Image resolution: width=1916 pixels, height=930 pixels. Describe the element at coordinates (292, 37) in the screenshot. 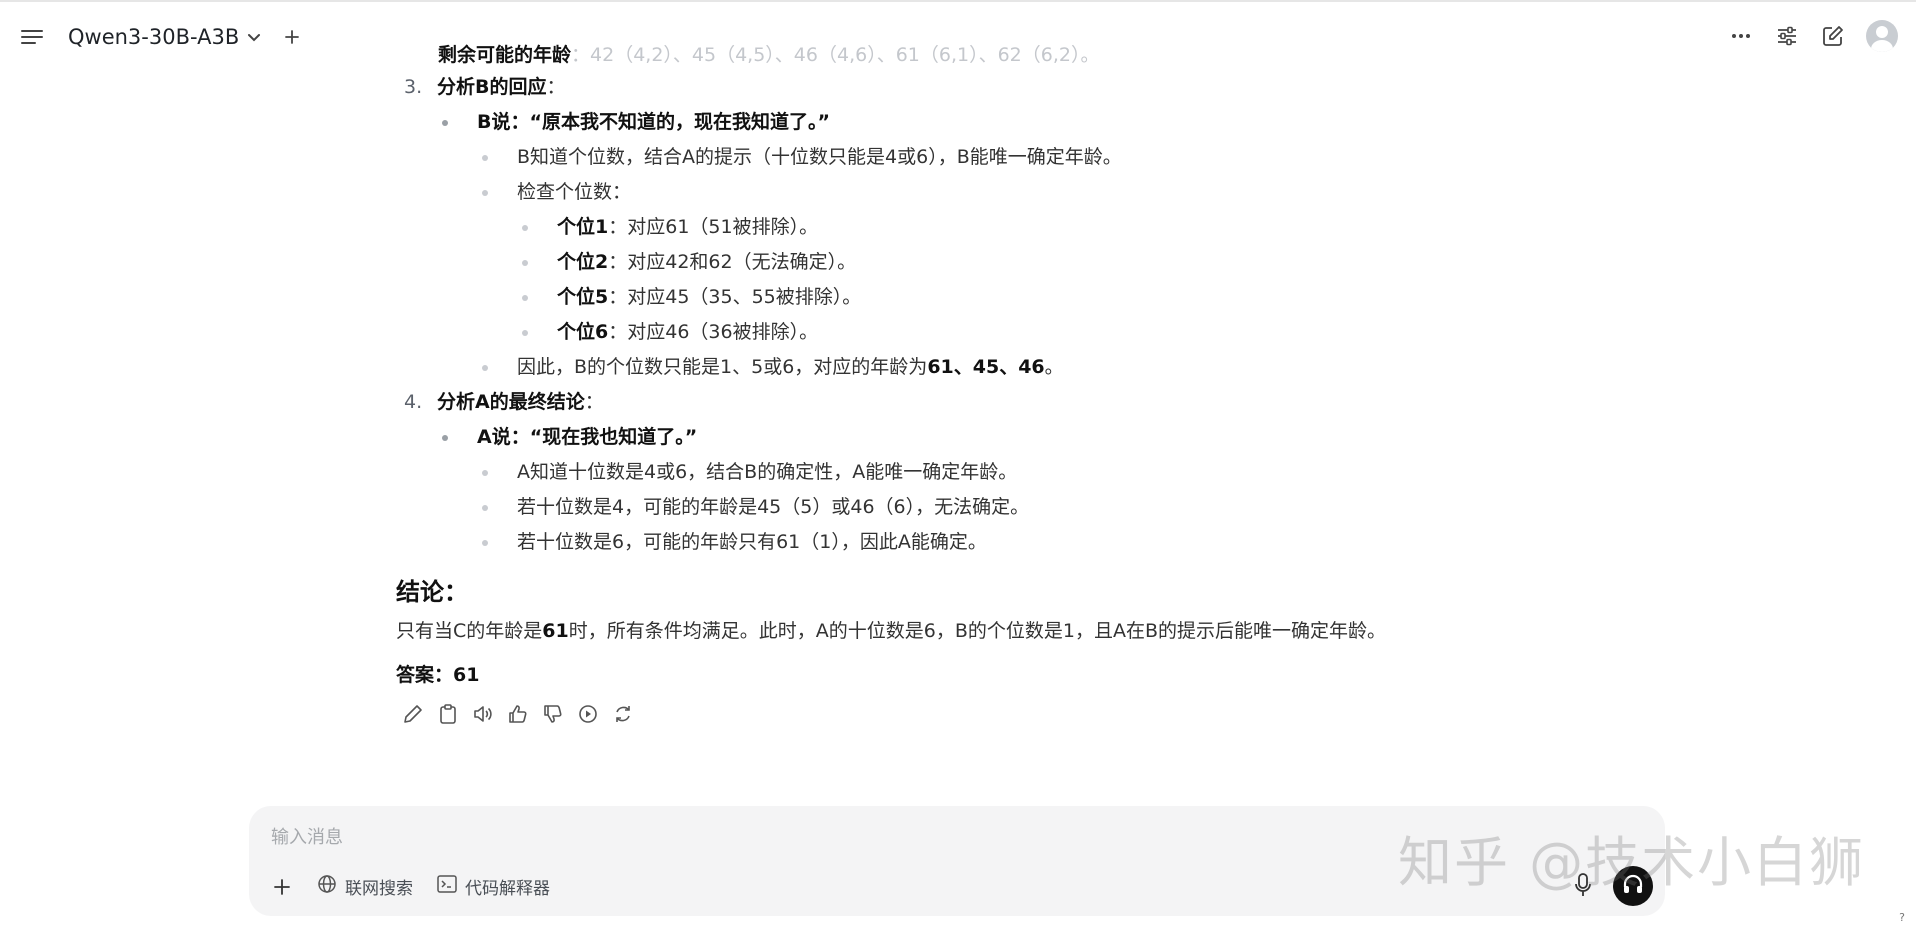

I see `new-chat-plus-icon` at that location.